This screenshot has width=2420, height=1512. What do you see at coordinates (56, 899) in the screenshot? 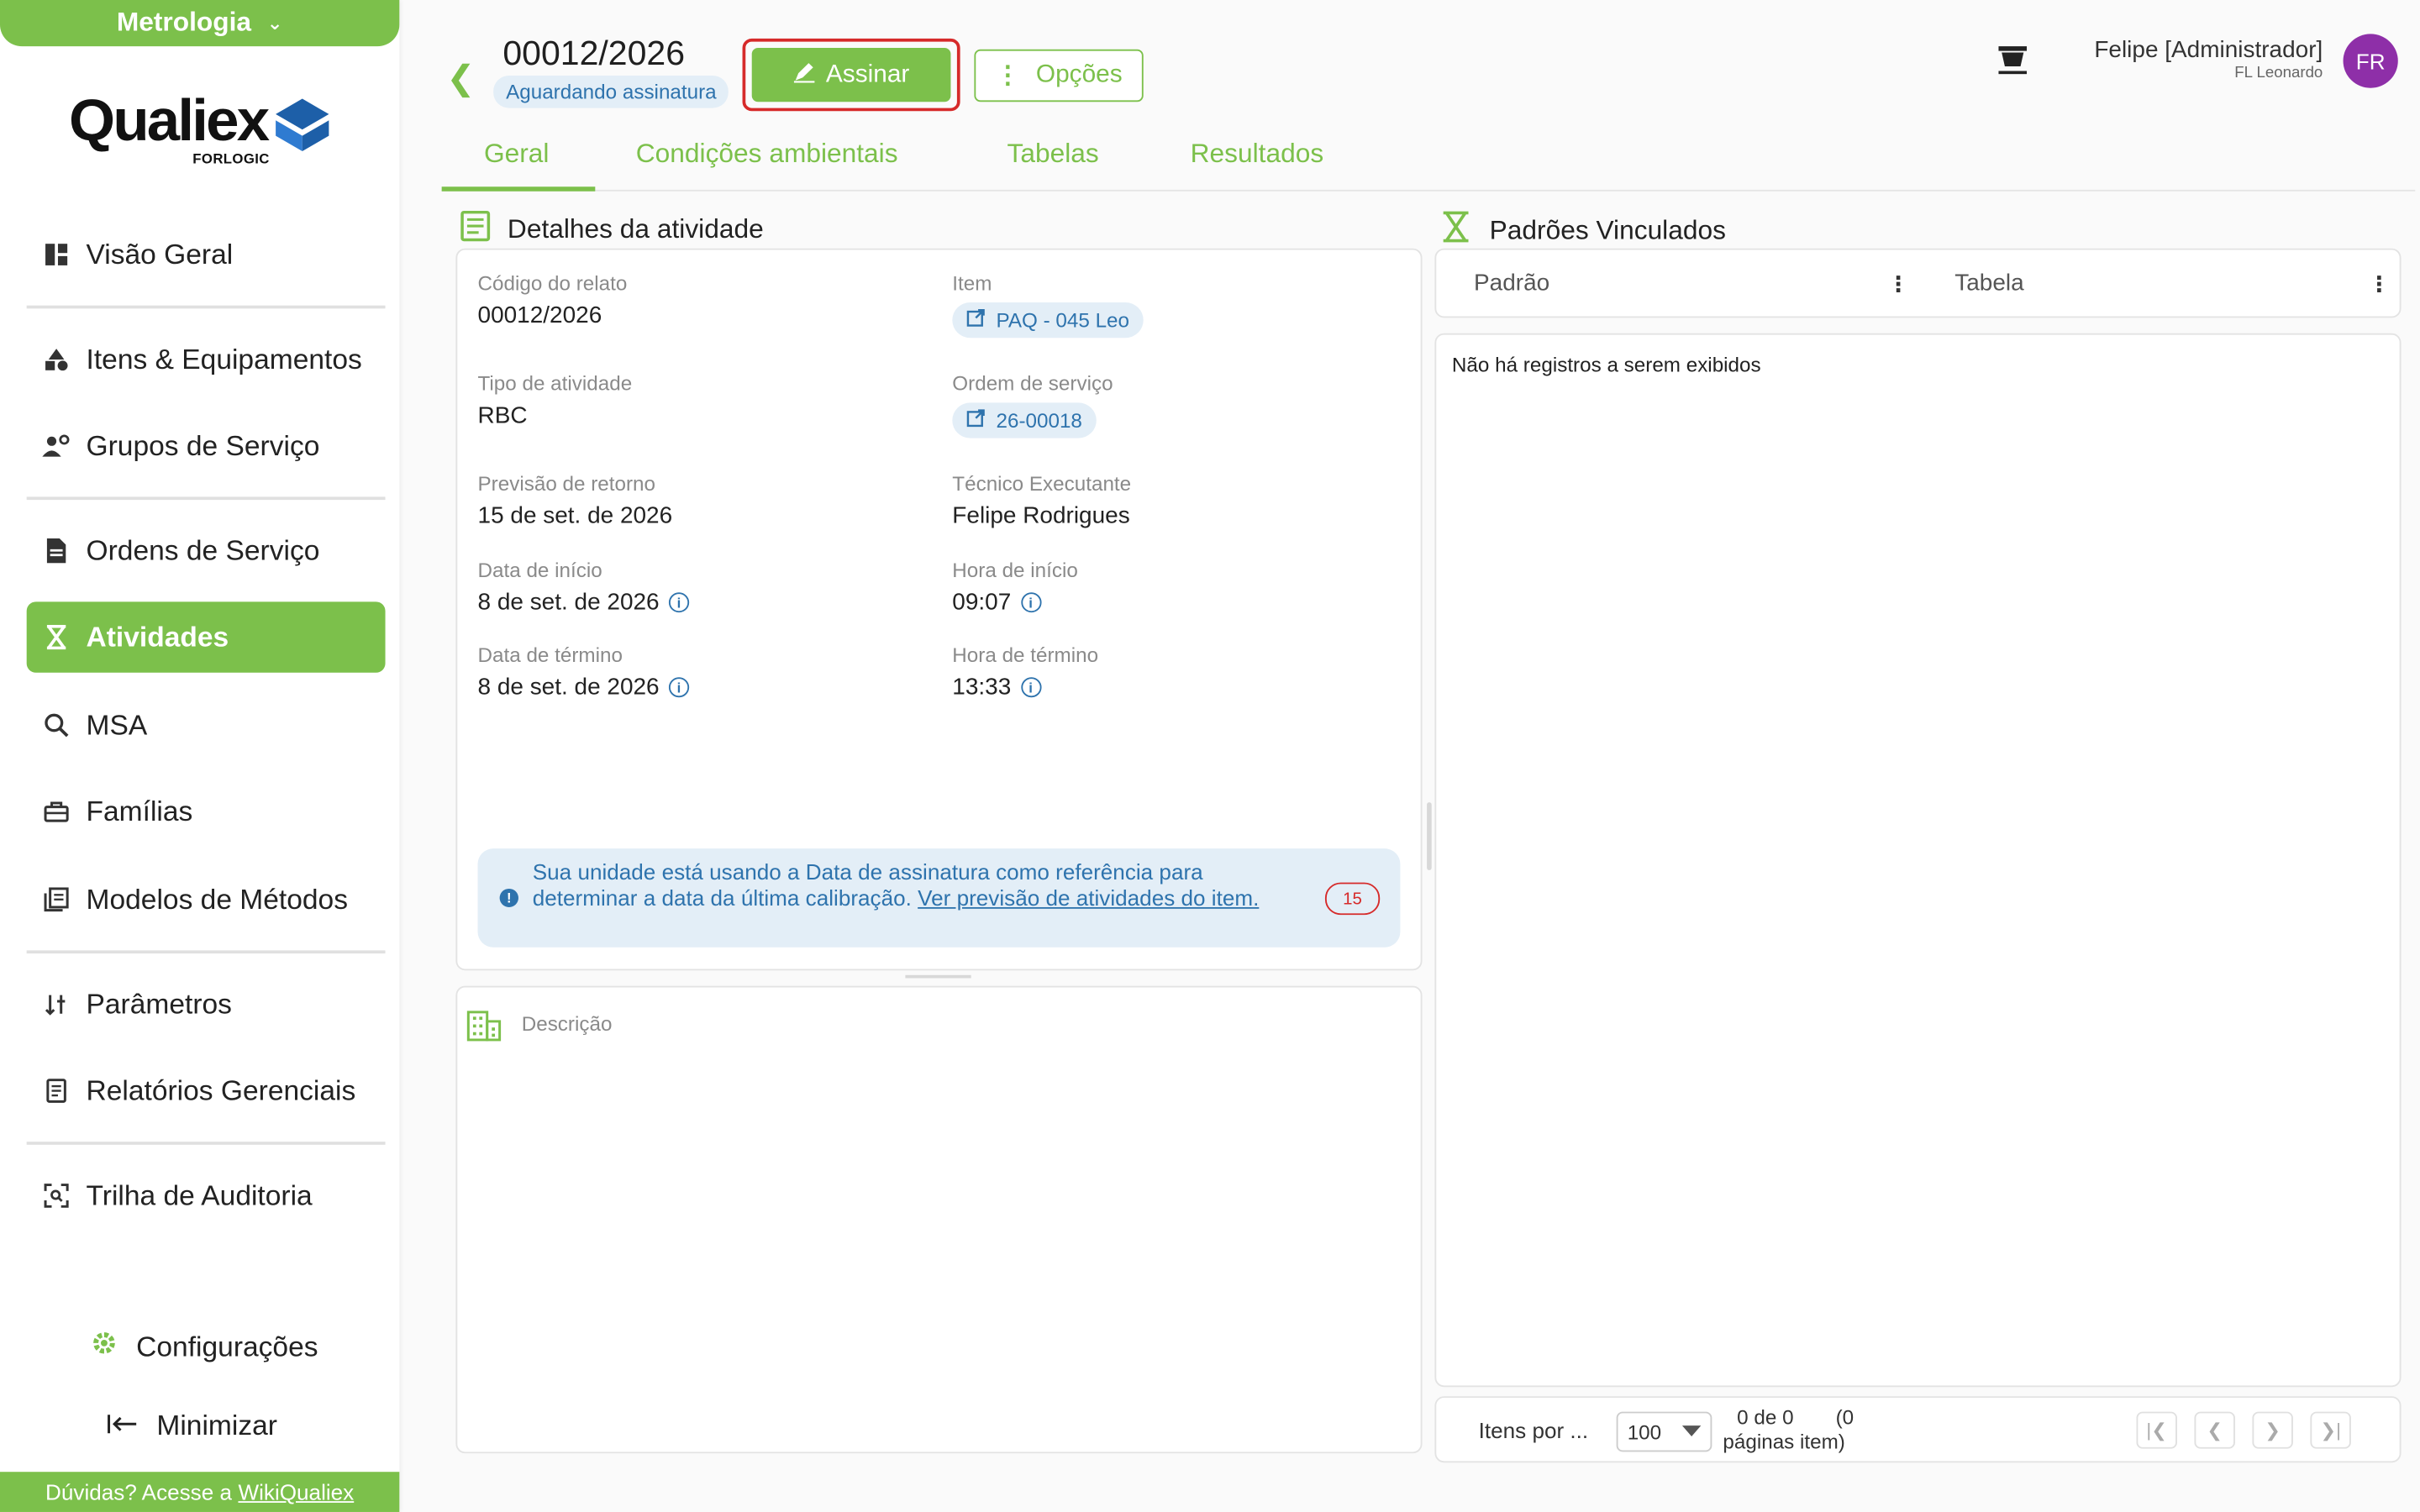
I see `library-icon` at bounding box center [56, 899].